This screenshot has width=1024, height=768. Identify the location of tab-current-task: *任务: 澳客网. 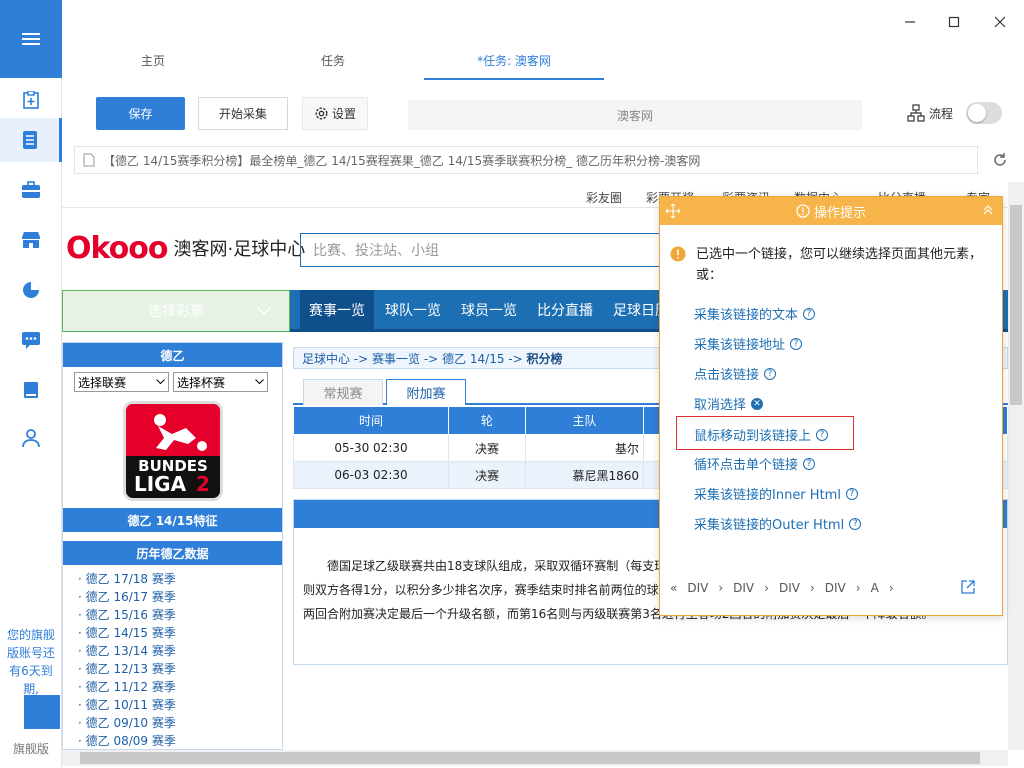
(514, 62).